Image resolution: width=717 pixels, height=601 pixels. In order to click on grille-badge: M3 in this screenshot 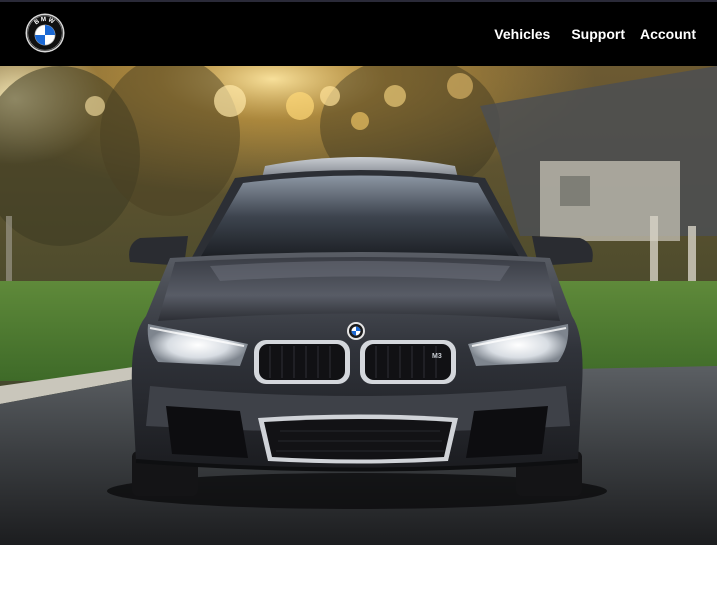, I will do `click(437, 356)`.